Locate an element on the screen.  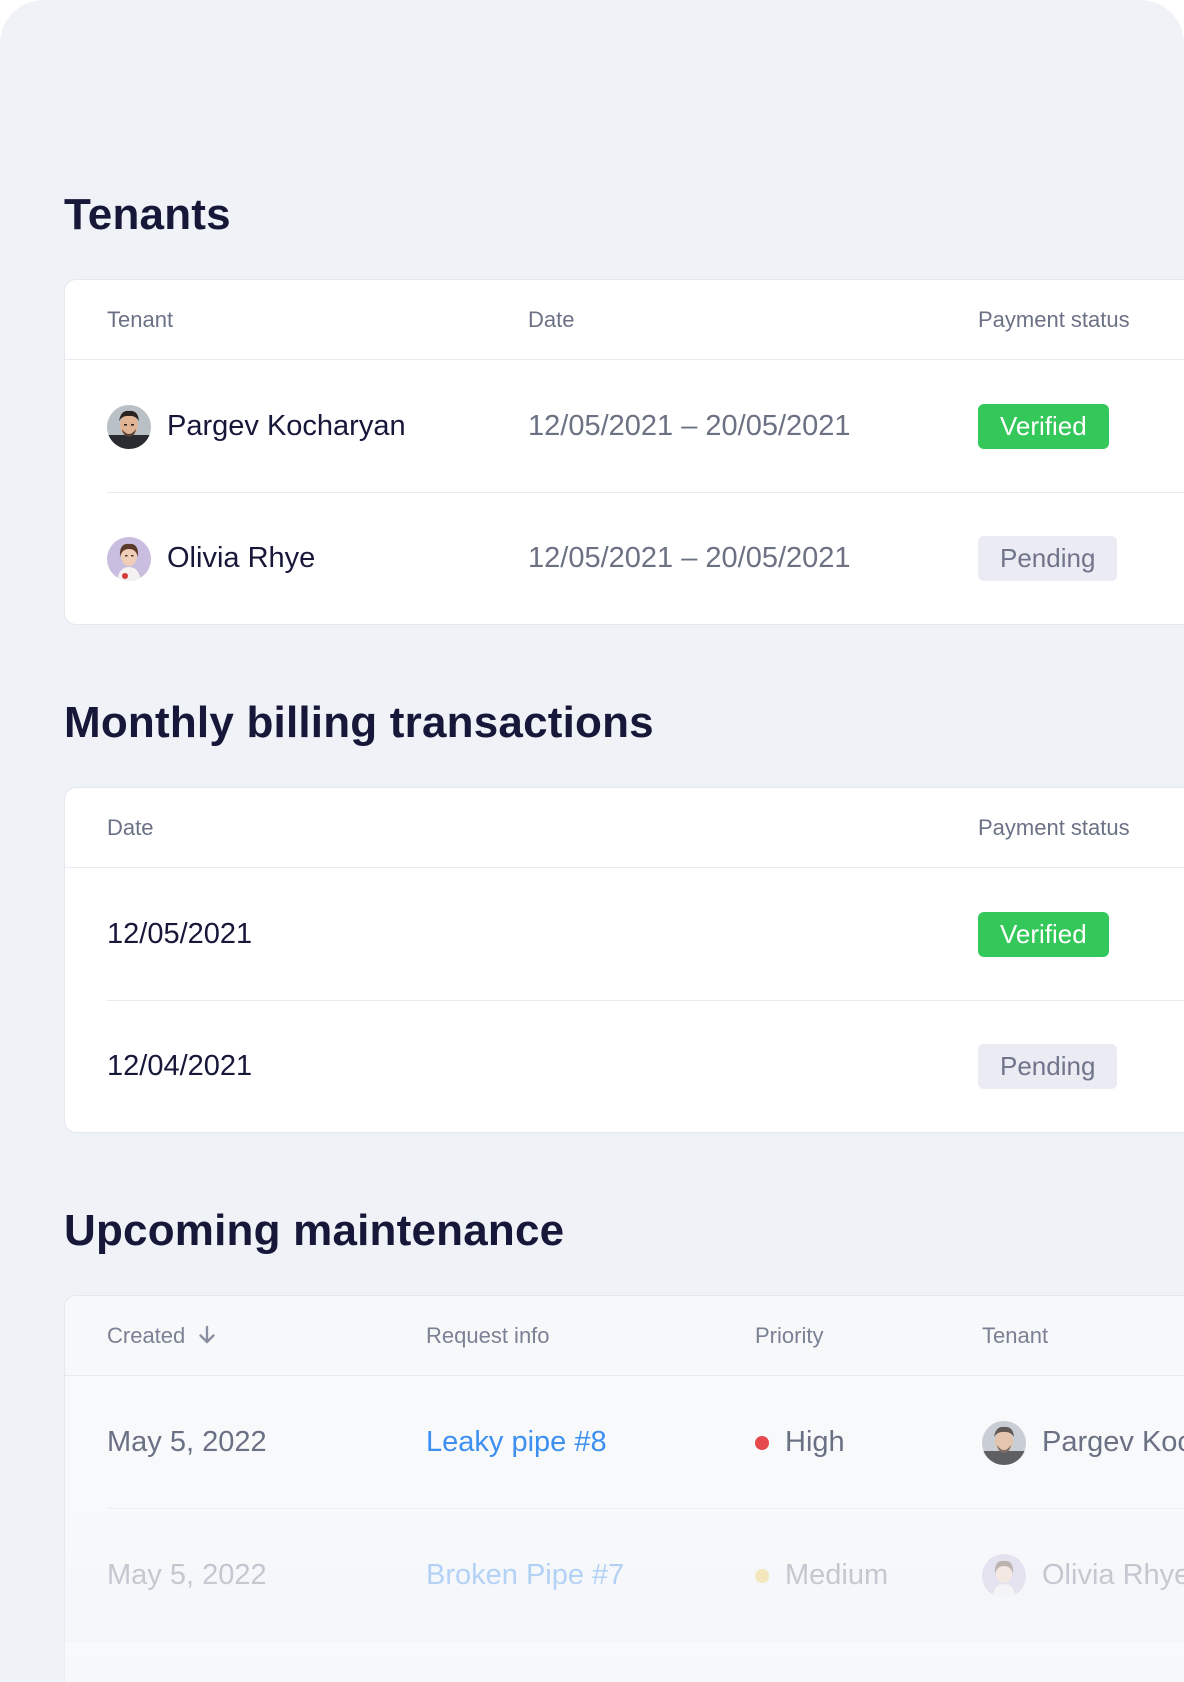
transaction-date: 12/04/2021 is located at coordinates (180, 1066).